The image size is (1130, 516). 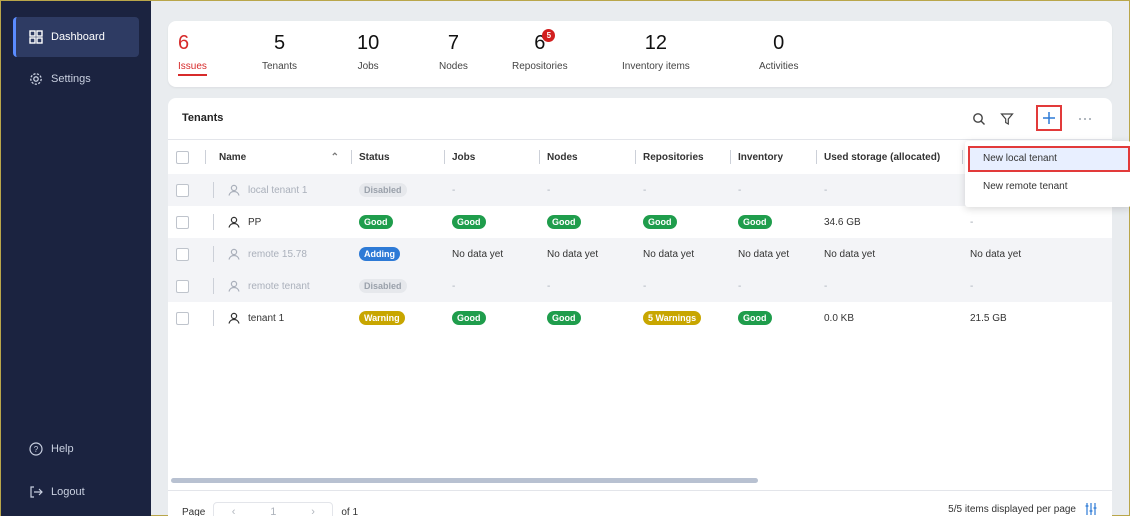 I want to click on stat-nodes: 7 Nodes, so click(x=453, y=51).